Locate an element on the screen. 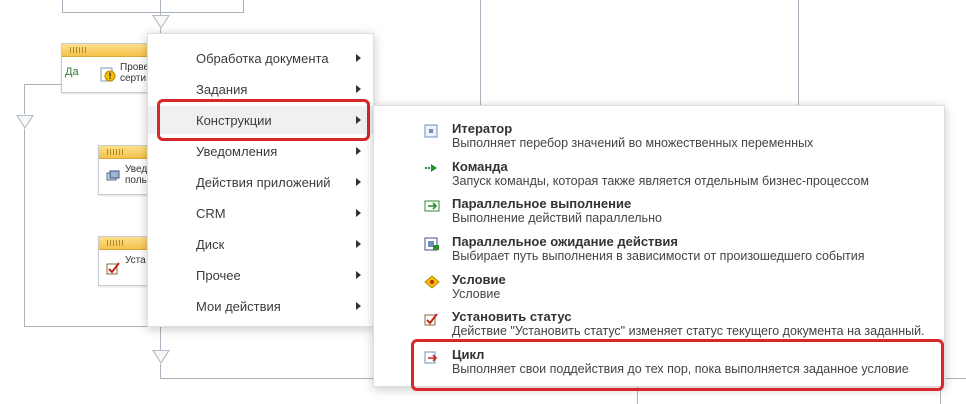 This screenshot has width=966, height=404. condition-icon is located at coordinates (432, 282).